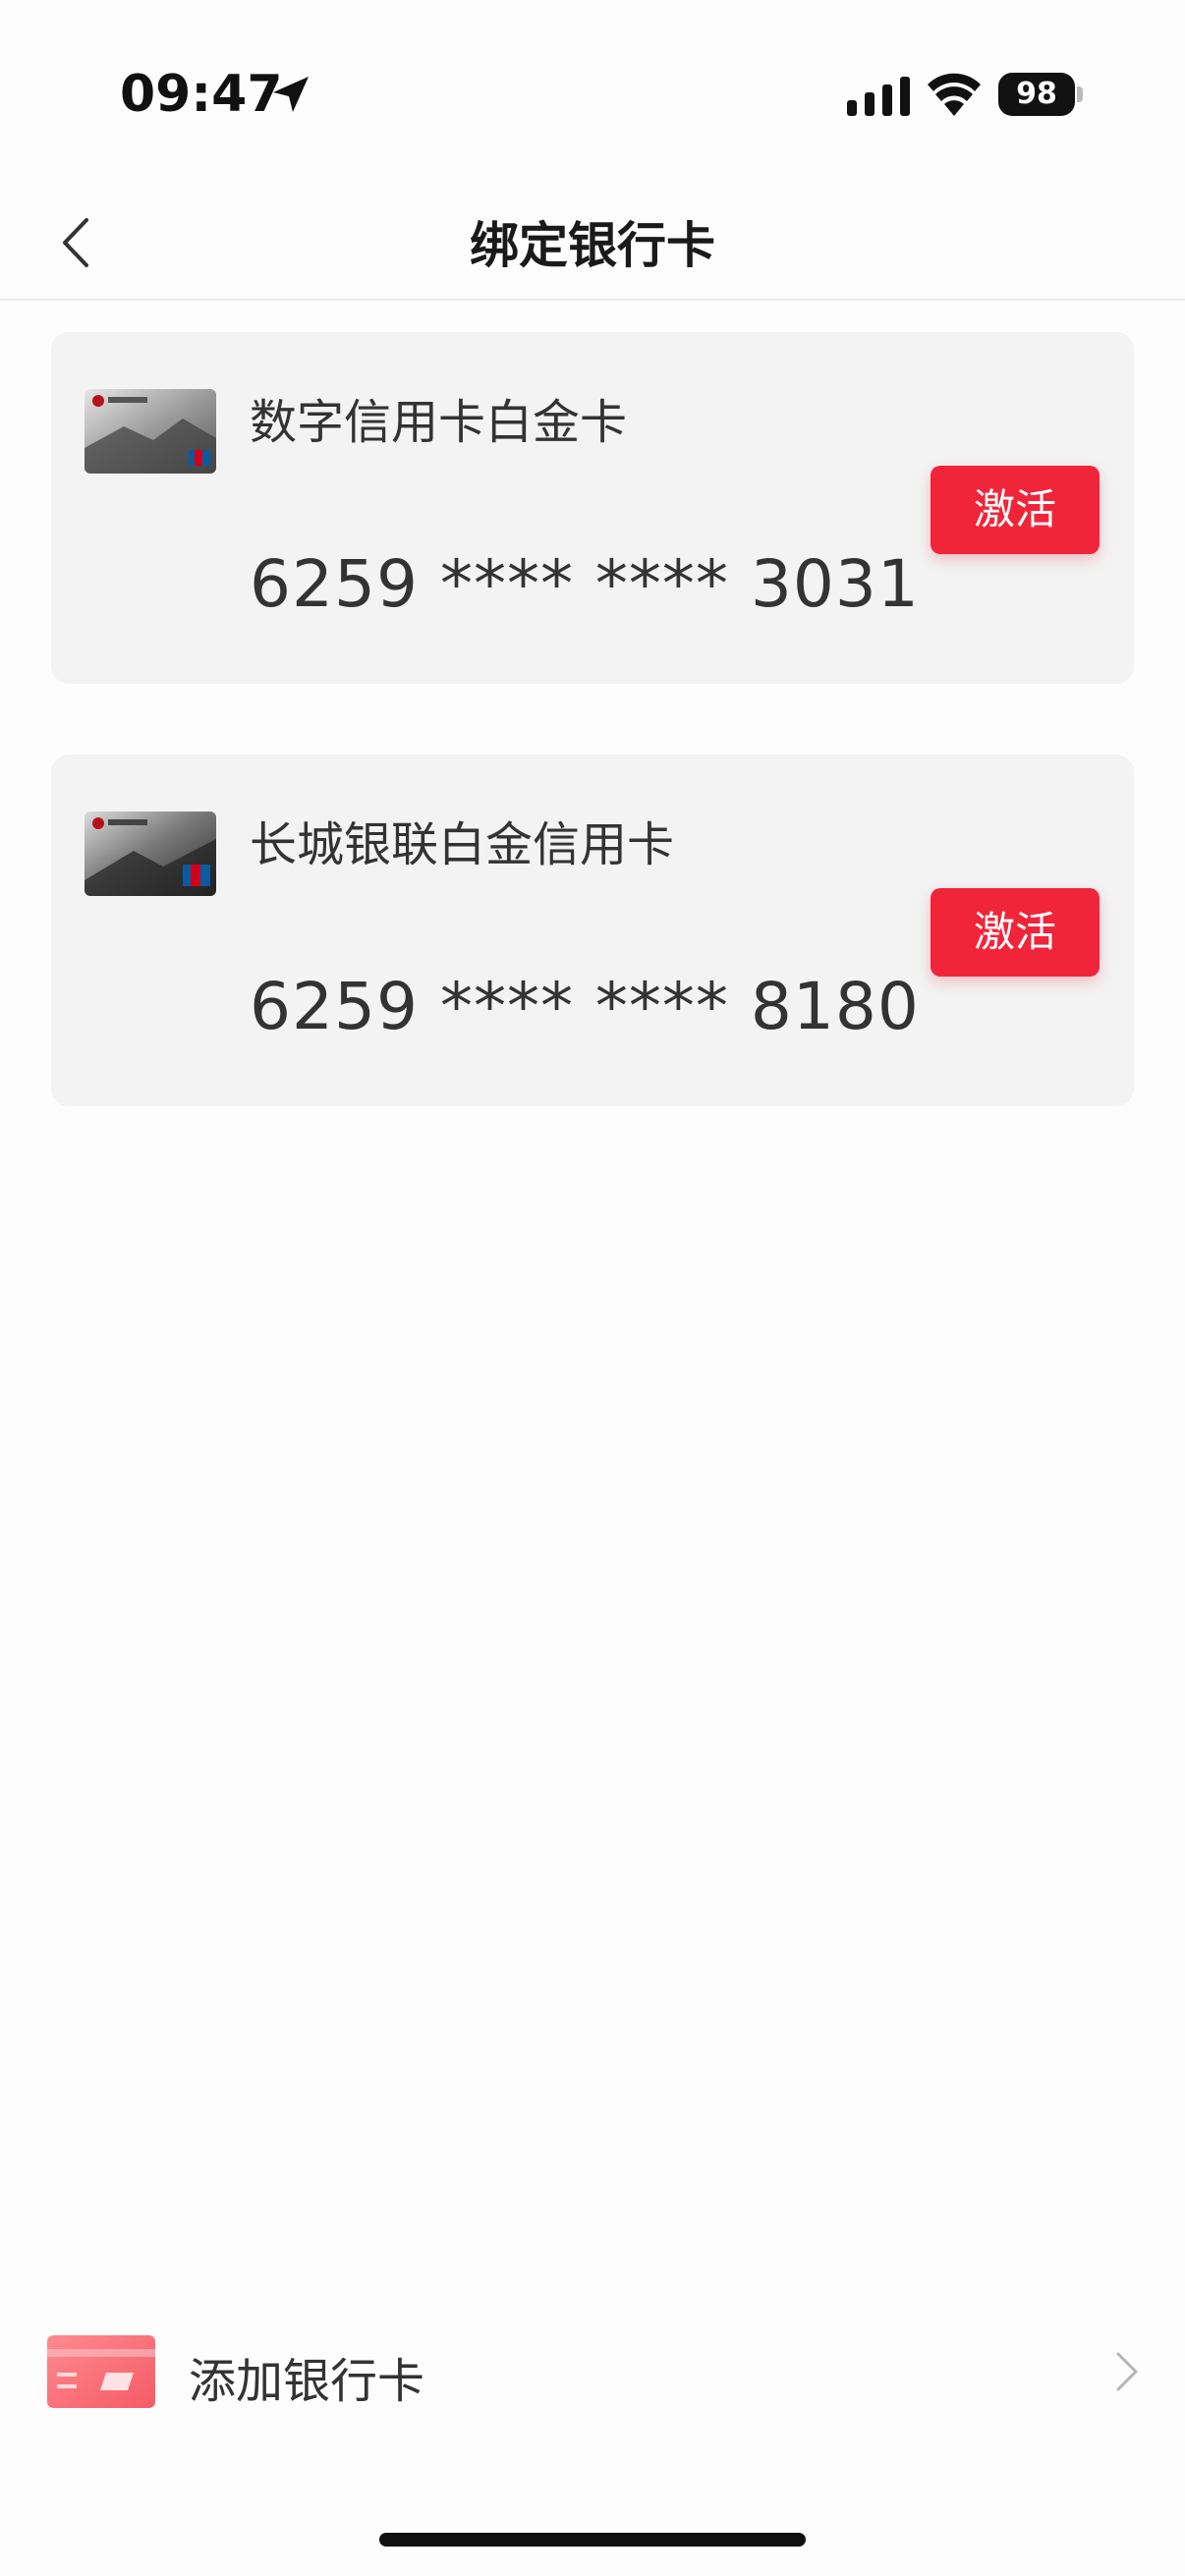 The height and width of the screenshot is (2576, 1185). Describe the element at coordinates (592, 2367) in the screenshot. I see `add-bank-card-row: 添加银行卡` at that location.